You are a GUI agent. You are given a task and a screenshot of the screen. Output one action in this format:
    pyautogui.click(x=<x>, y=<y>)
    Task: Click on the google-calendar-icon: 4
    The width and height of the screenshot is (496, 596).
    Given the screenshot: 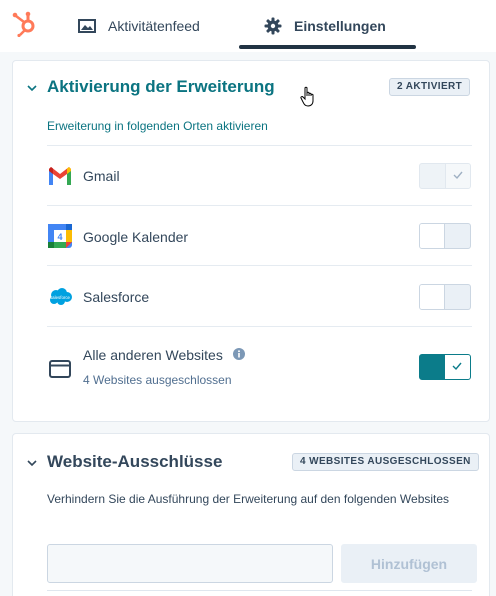 What is the action you would take?
    pyautogui.click(x=60, y=236)
    